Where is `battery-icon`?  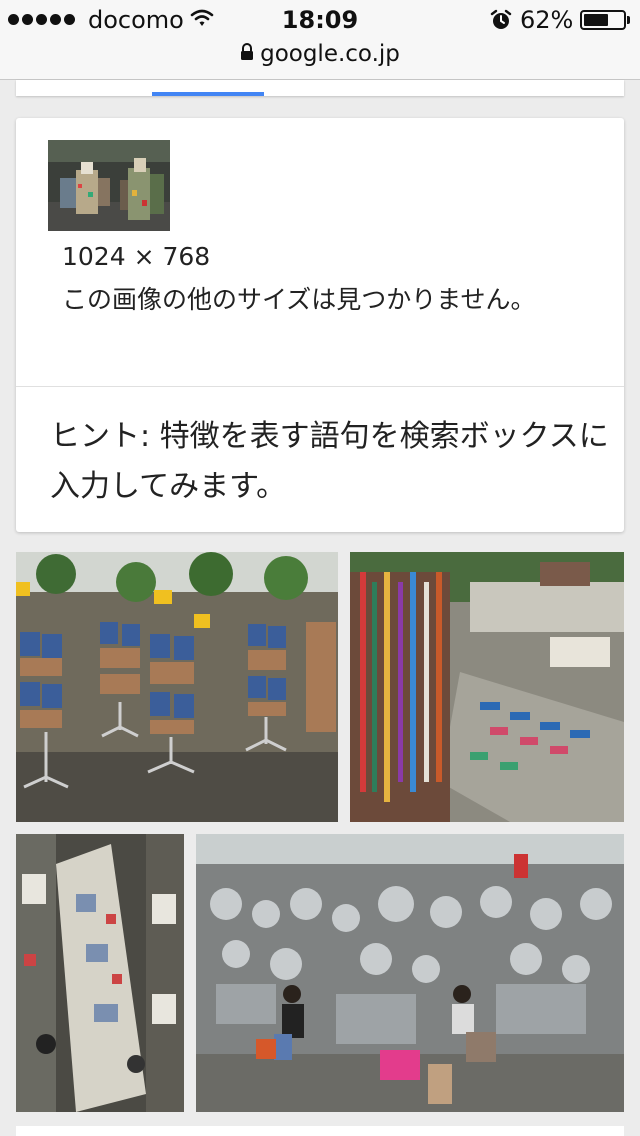
battery-icon is located at coordinates (603, 20).